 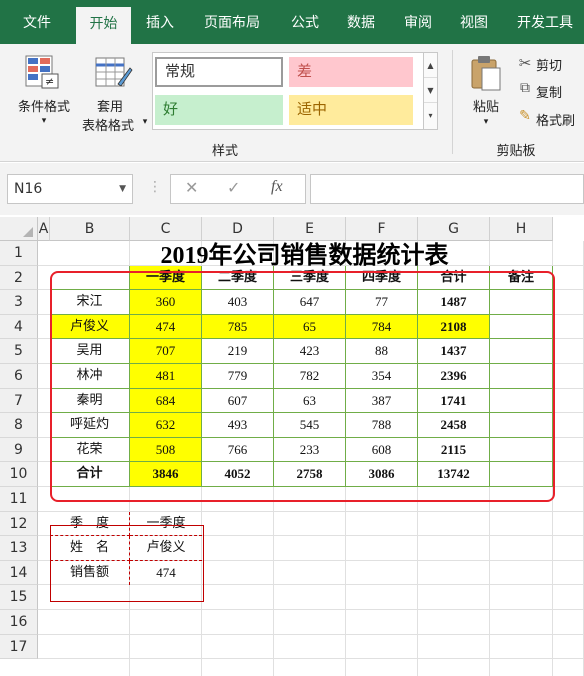 I want to click on gallery-scrollbar: ▲ ▼ ▾, so click(x=430, y=91).